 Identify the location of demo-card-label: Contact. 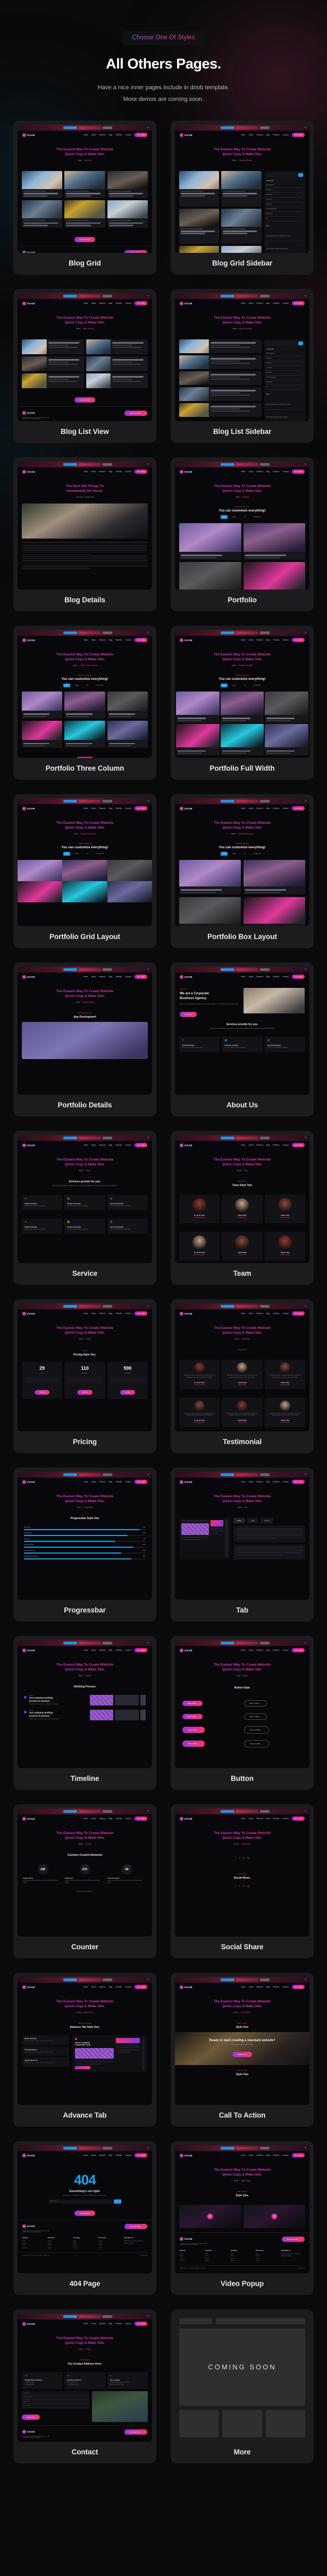
(84, 2452).